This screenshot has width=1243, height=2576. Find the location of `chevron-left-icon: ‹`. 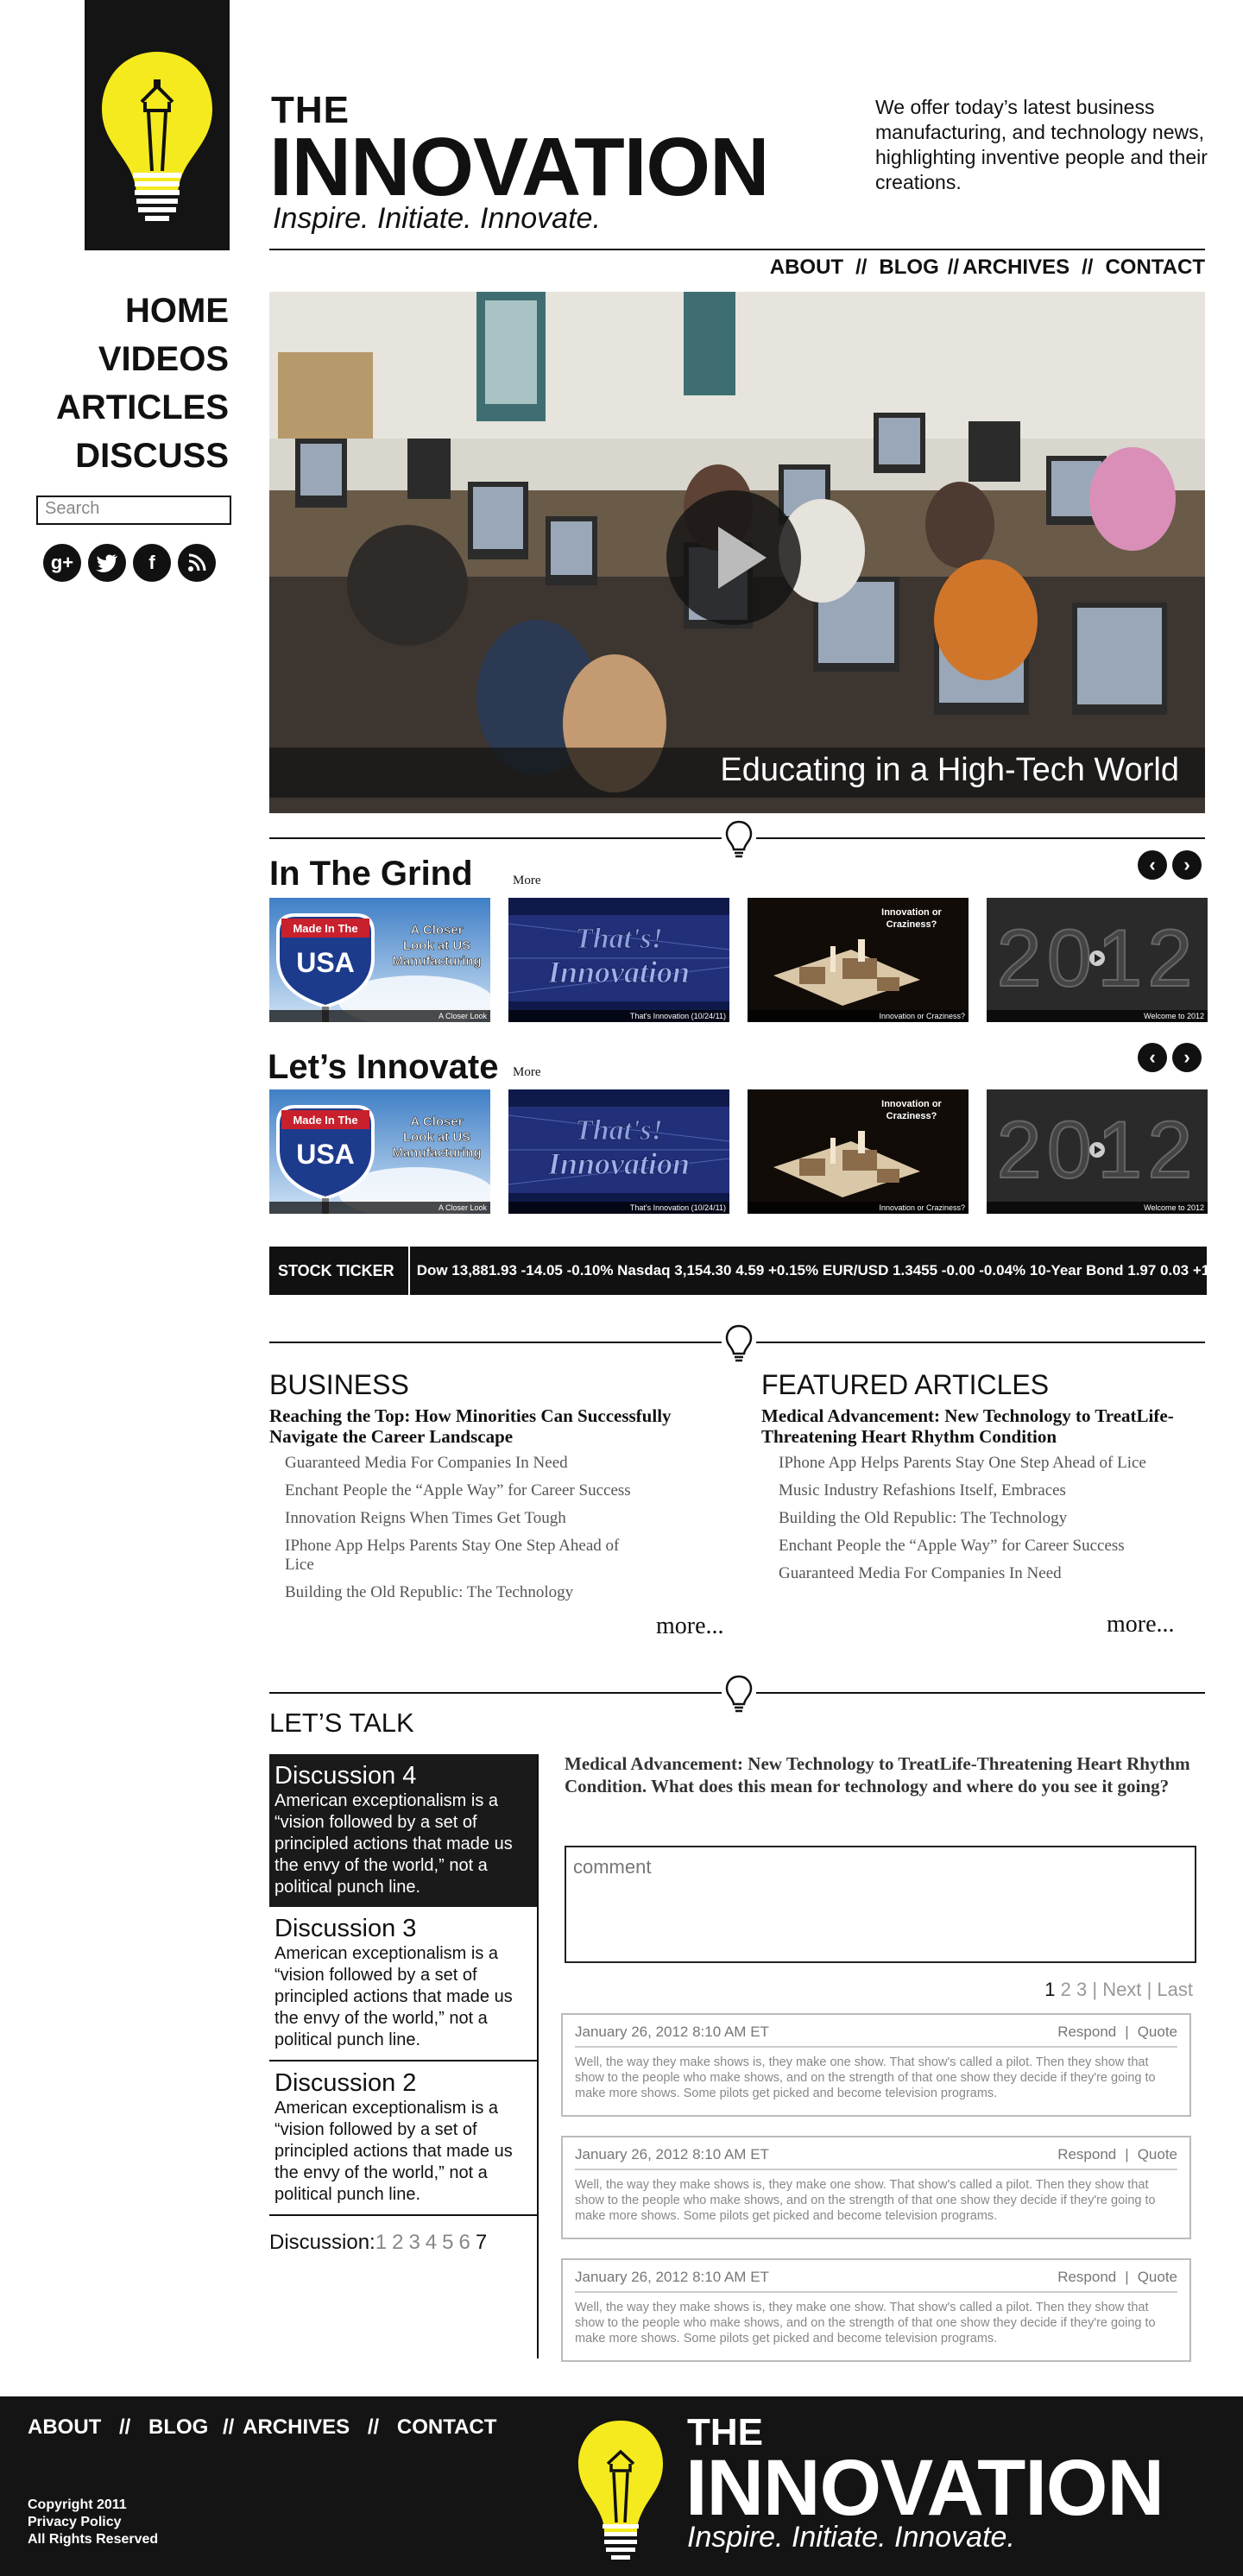

chevron-left-icon: ‹ is located at coordinates (1153, 1057).